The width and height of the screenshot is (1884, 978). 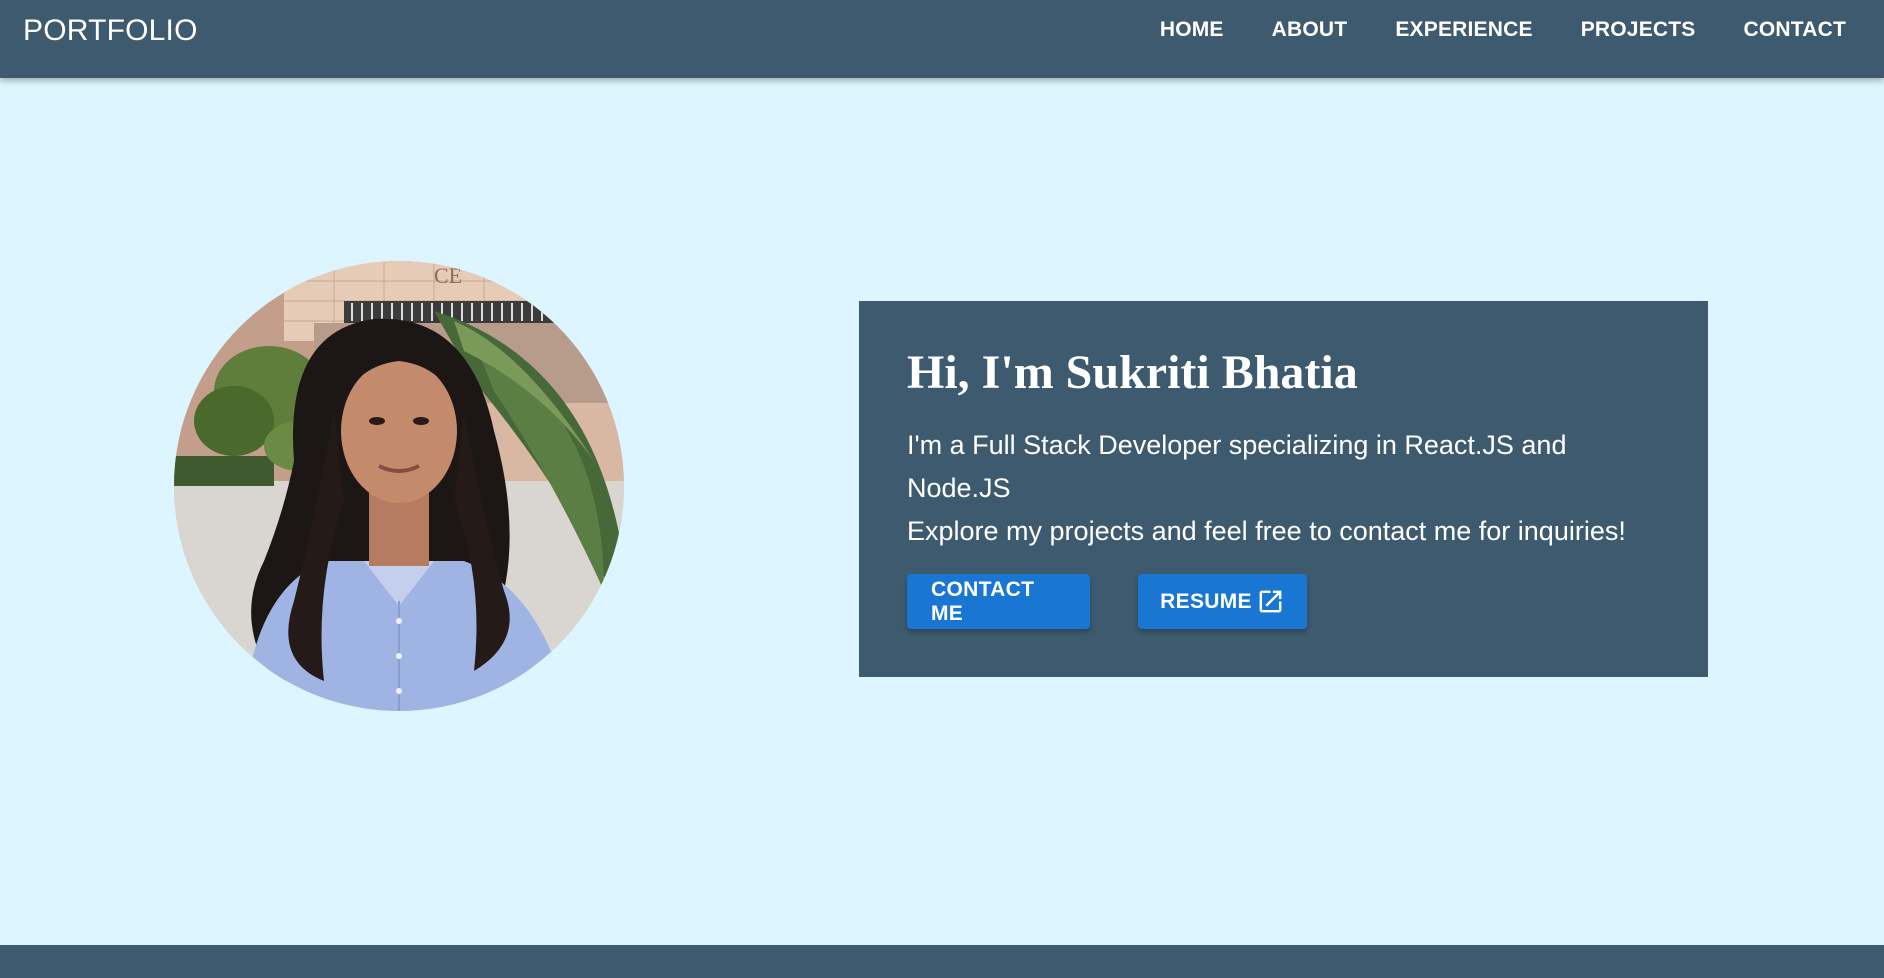 I want to click on footer-bar, so click(x=942, y=961).